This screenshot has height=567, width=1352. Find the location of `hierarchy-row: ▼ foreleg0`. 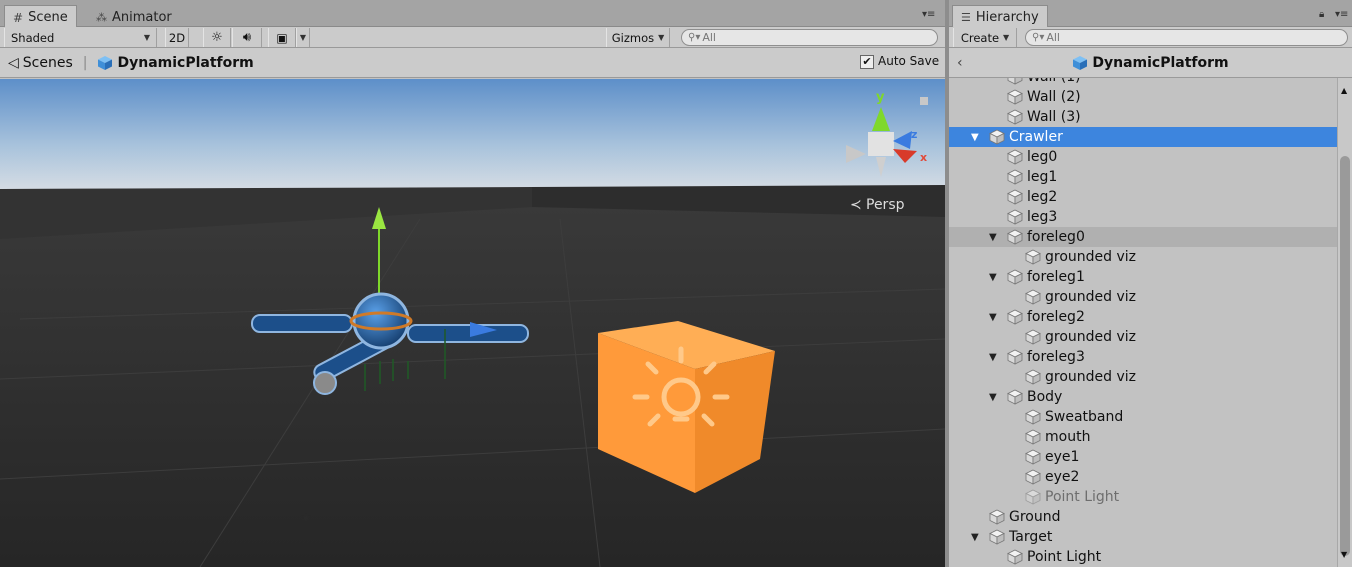

hierarchy-row: ▼ foreleg0 is located at coordinates (1143, 237).